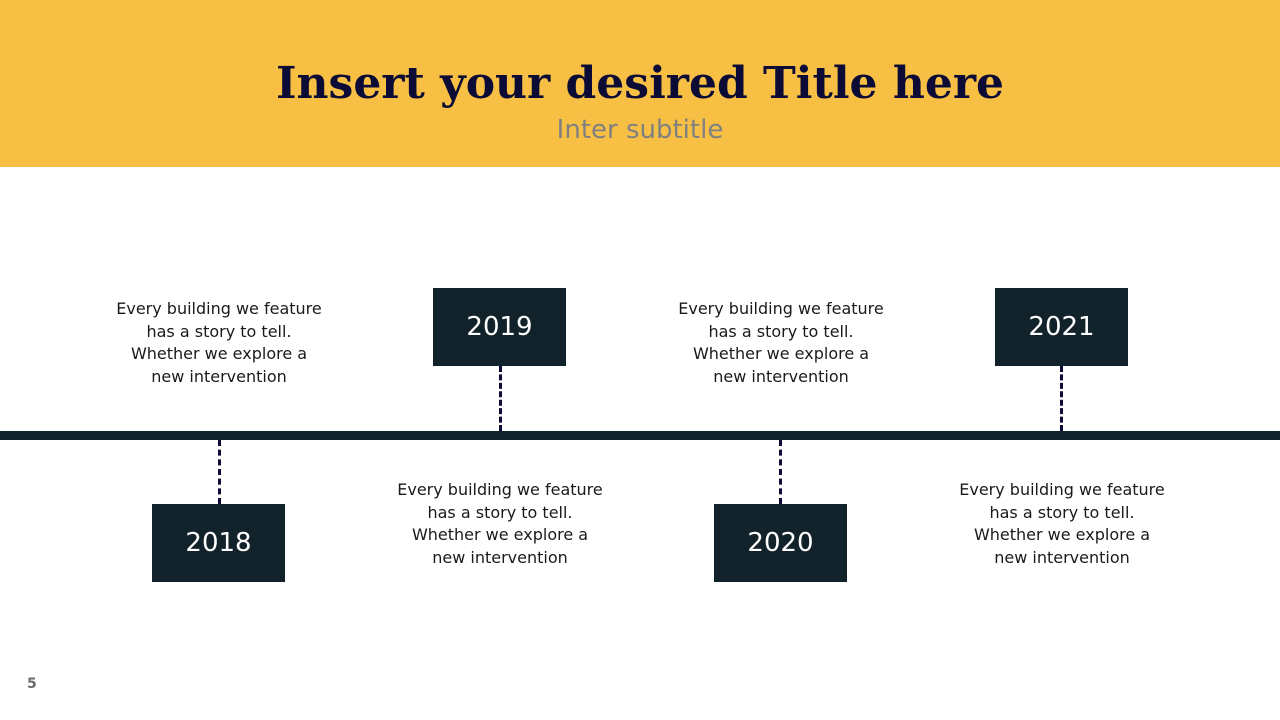  I want to click on milestone-year-box-2018: 2018, so click(218, 543).